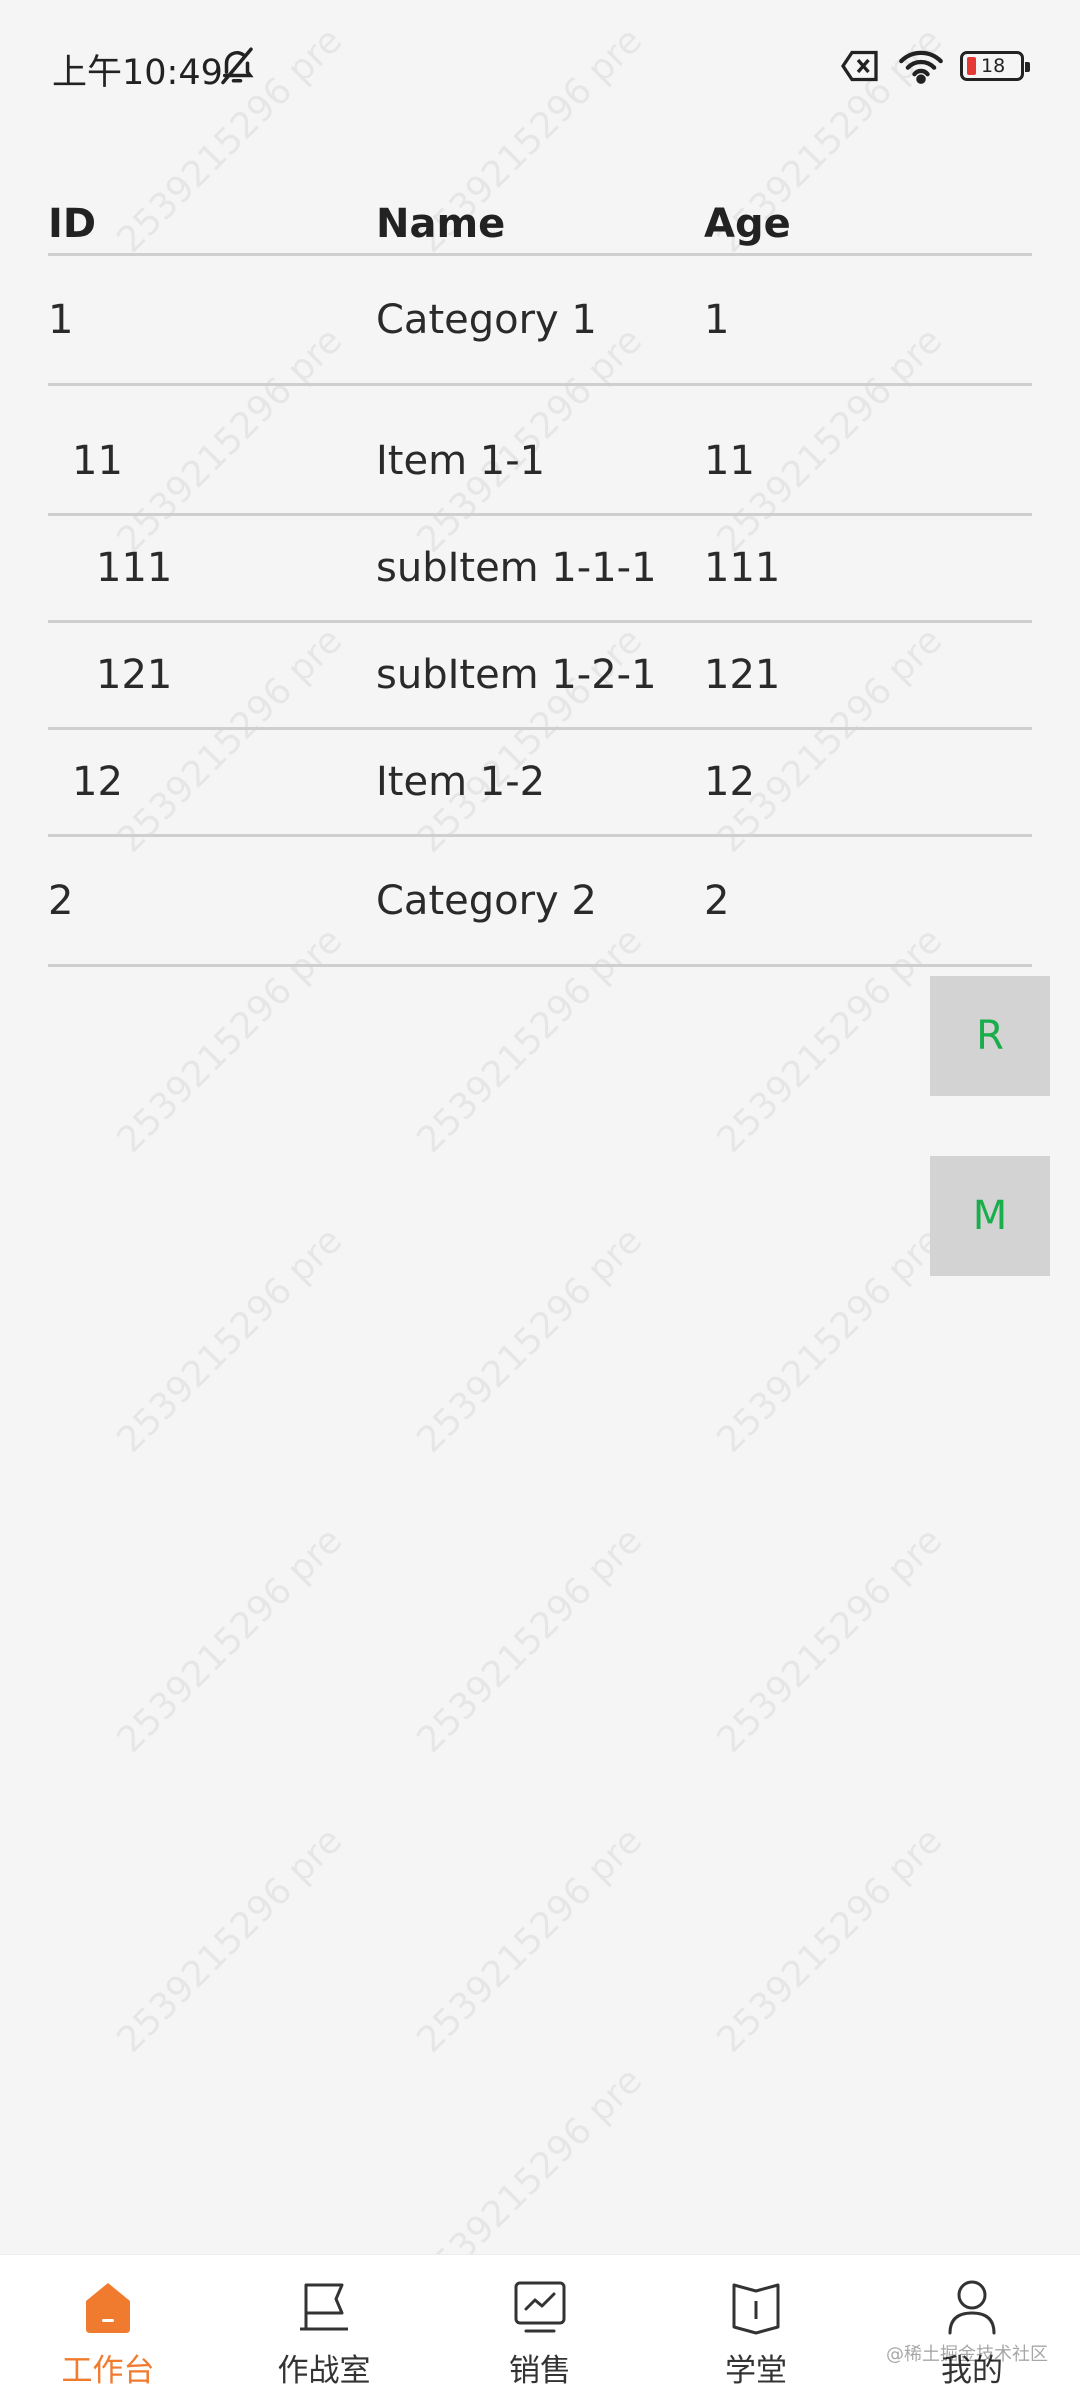 This screenshot has width=1080, height=2400. I want to click on nav-item-school: 学堂, so click(756, 2327).